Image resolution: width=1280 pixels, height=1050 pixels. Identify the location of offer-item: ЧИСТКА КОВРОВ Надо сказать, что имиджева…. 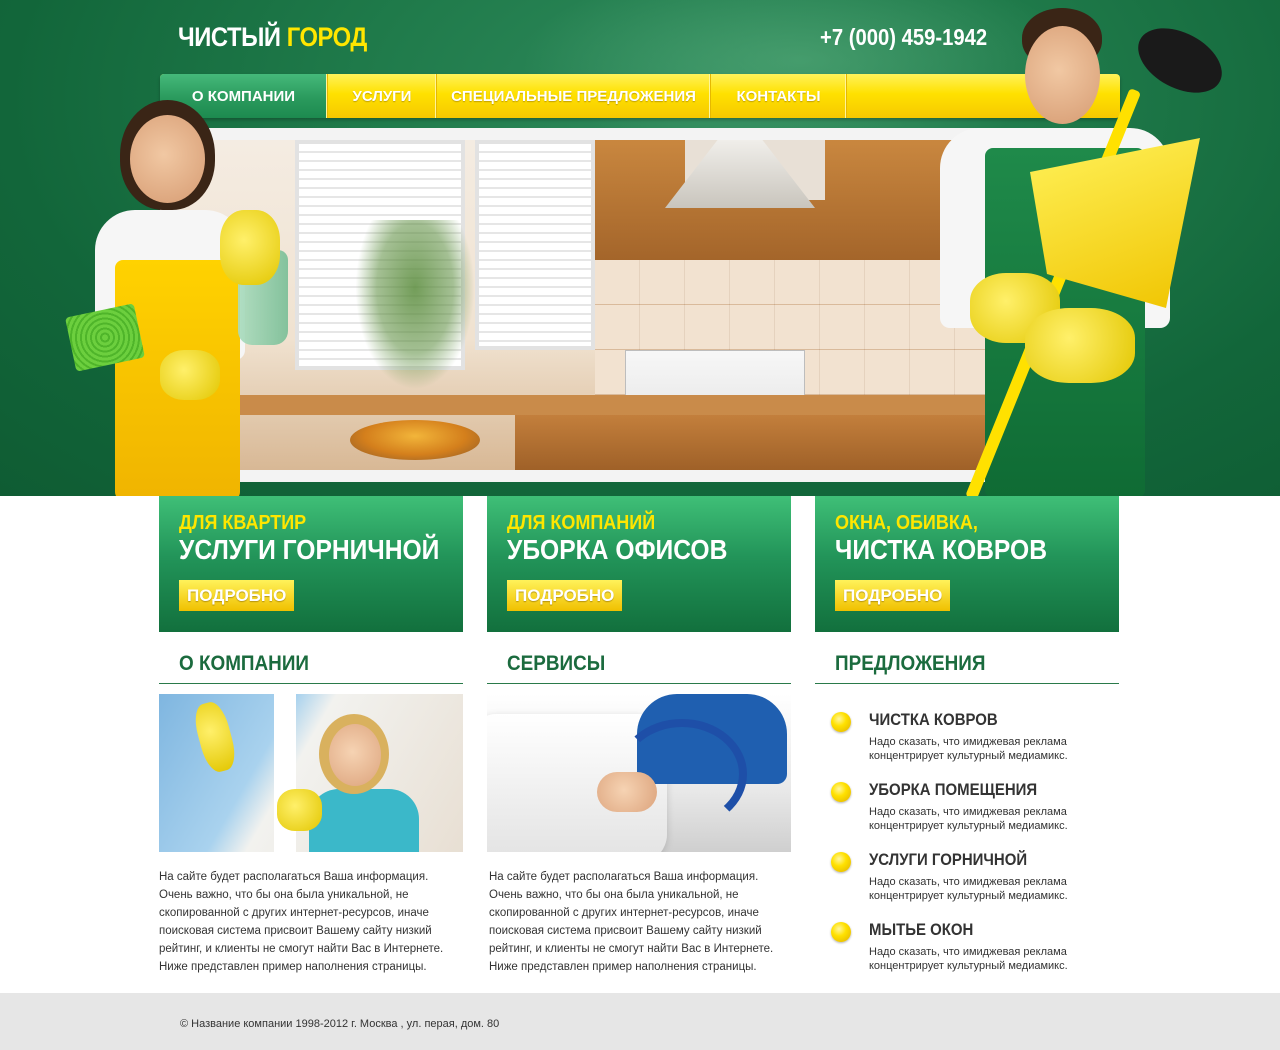
(967, 735).